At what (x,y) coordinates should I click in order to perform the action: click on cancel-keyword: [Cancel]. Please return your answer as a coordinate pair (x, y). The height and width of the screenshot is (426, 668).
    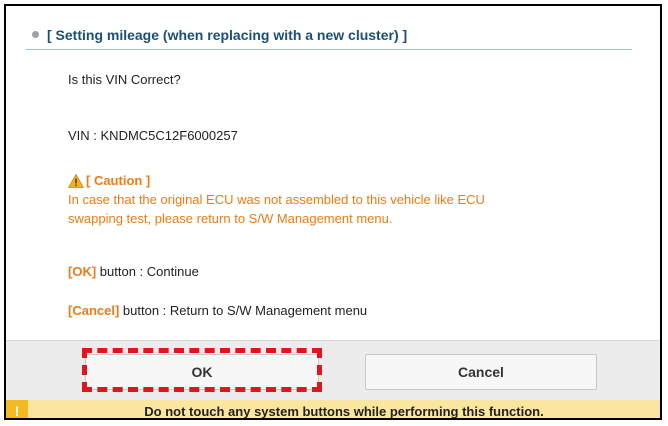
    Looking at the image, I should click on (94, 310).